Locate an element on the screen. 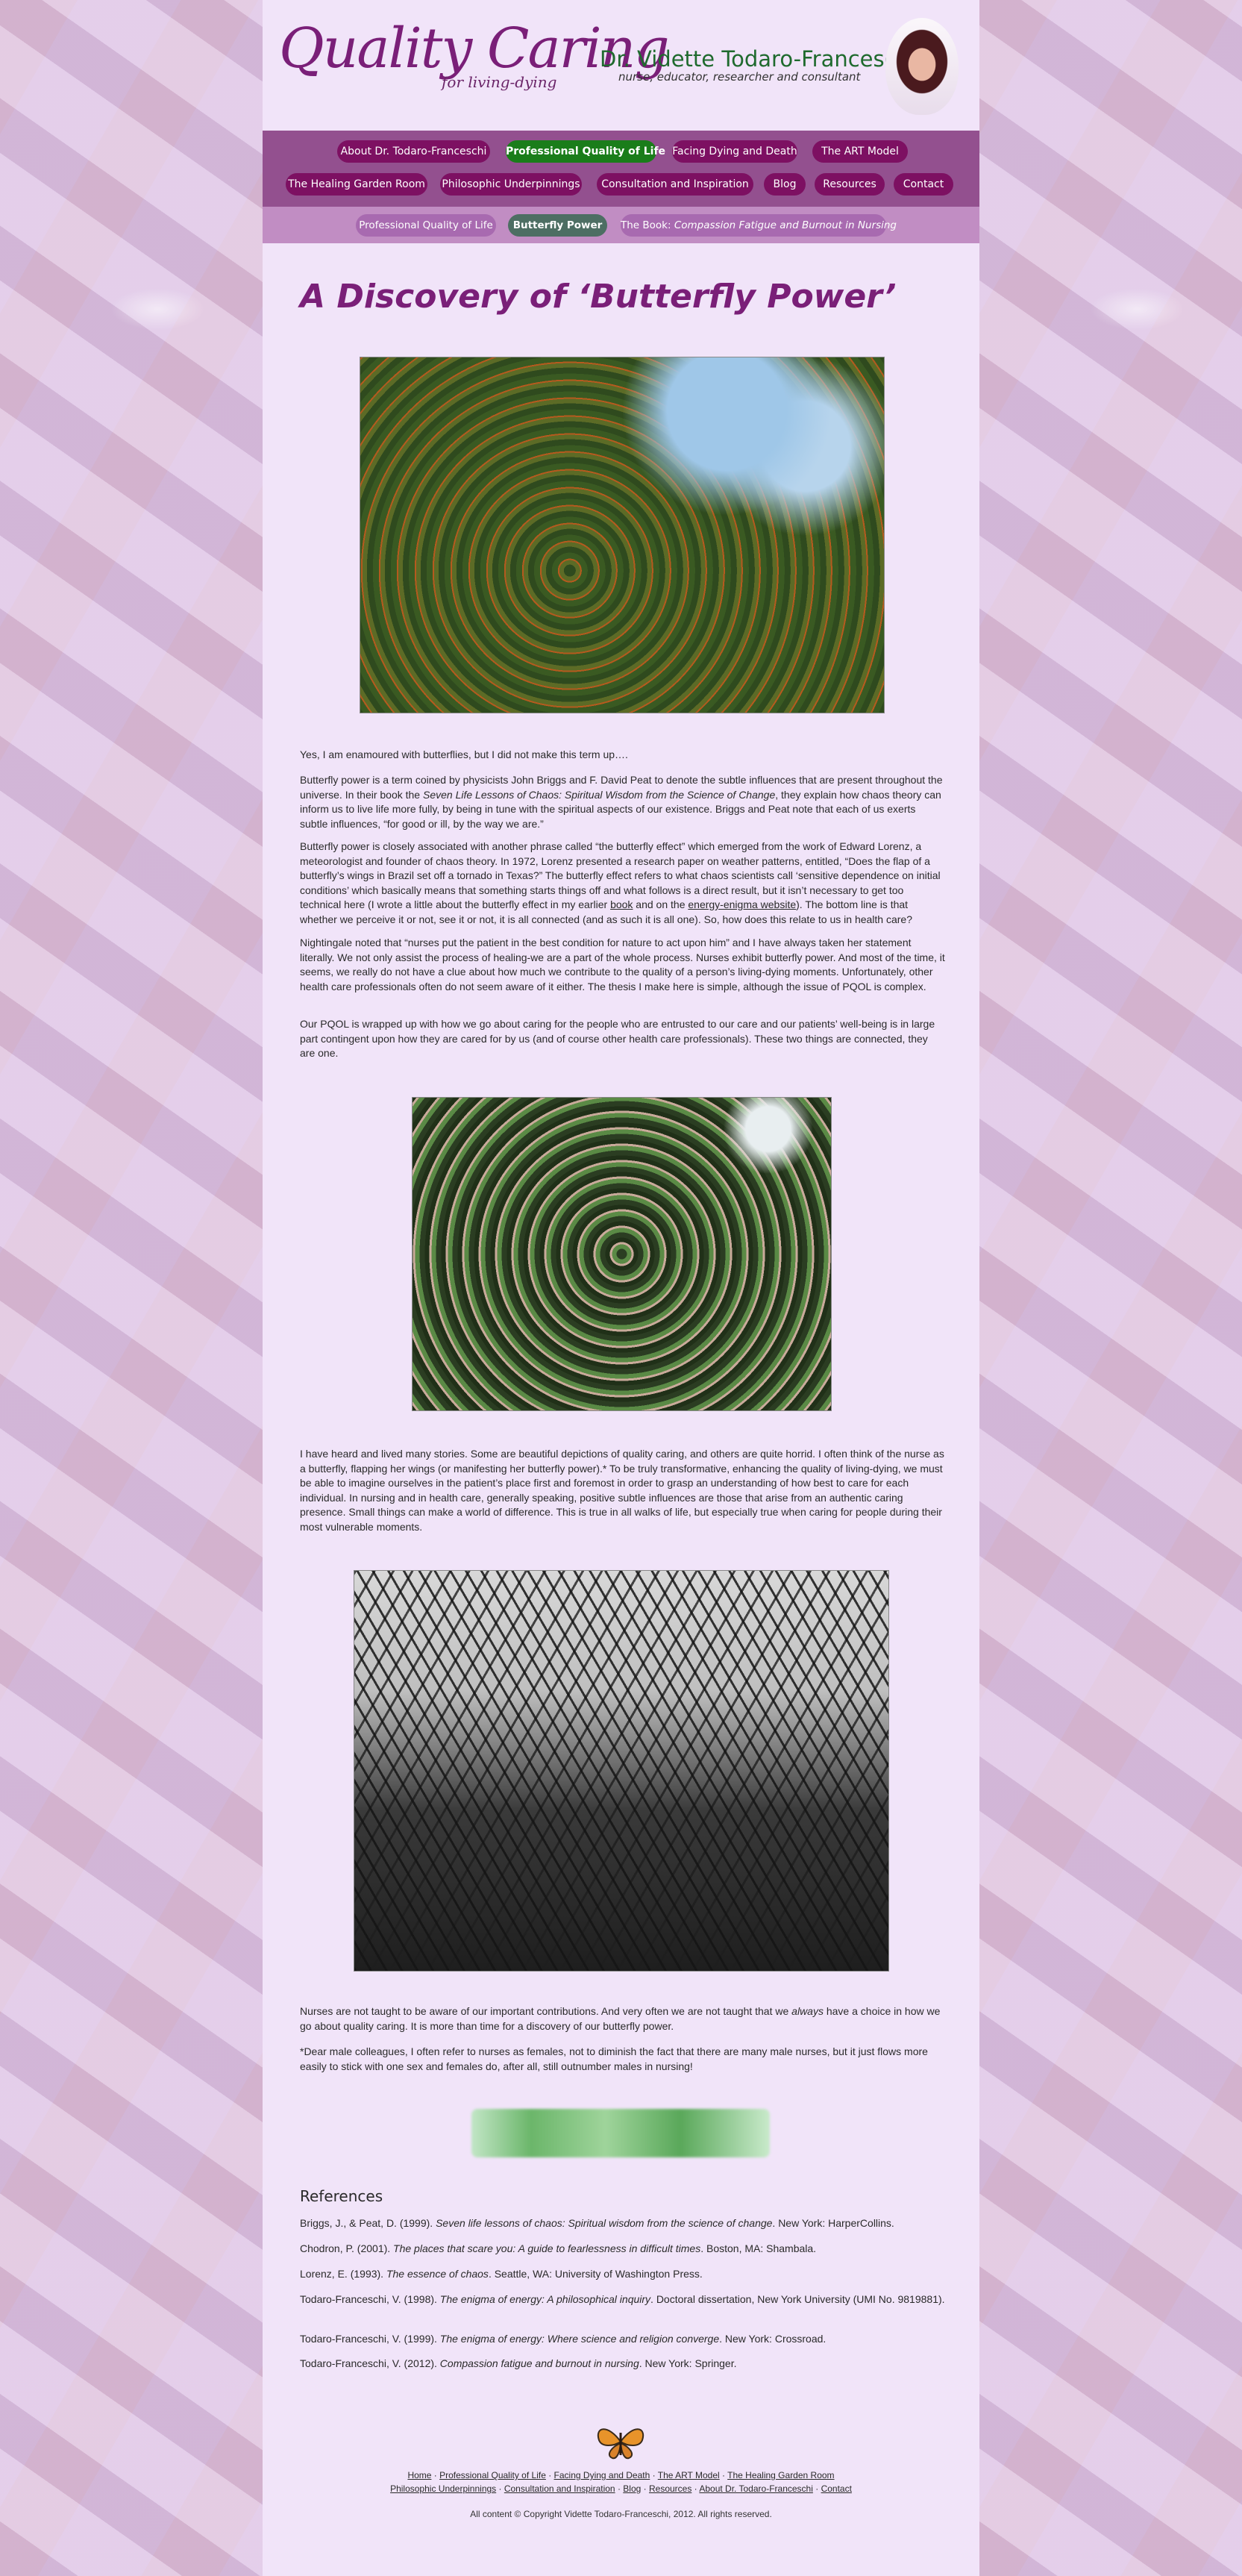 This screenshot has height=2576, width=1242. footer-link-professional-quality-of-life: Professional Quality of Life is located at coordinates (492, 2475).